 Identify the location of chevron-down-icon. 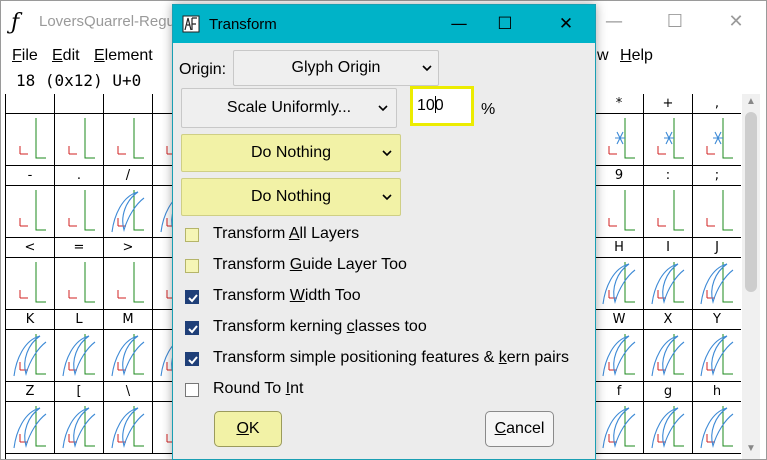
(383, 108).